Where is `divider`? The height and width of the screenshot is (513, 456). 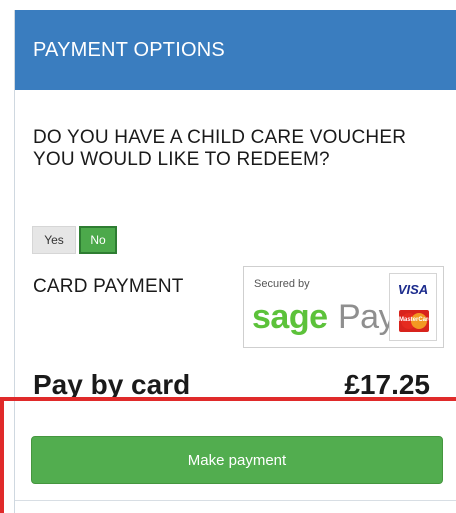 divider is located at coordinates (235, 500).